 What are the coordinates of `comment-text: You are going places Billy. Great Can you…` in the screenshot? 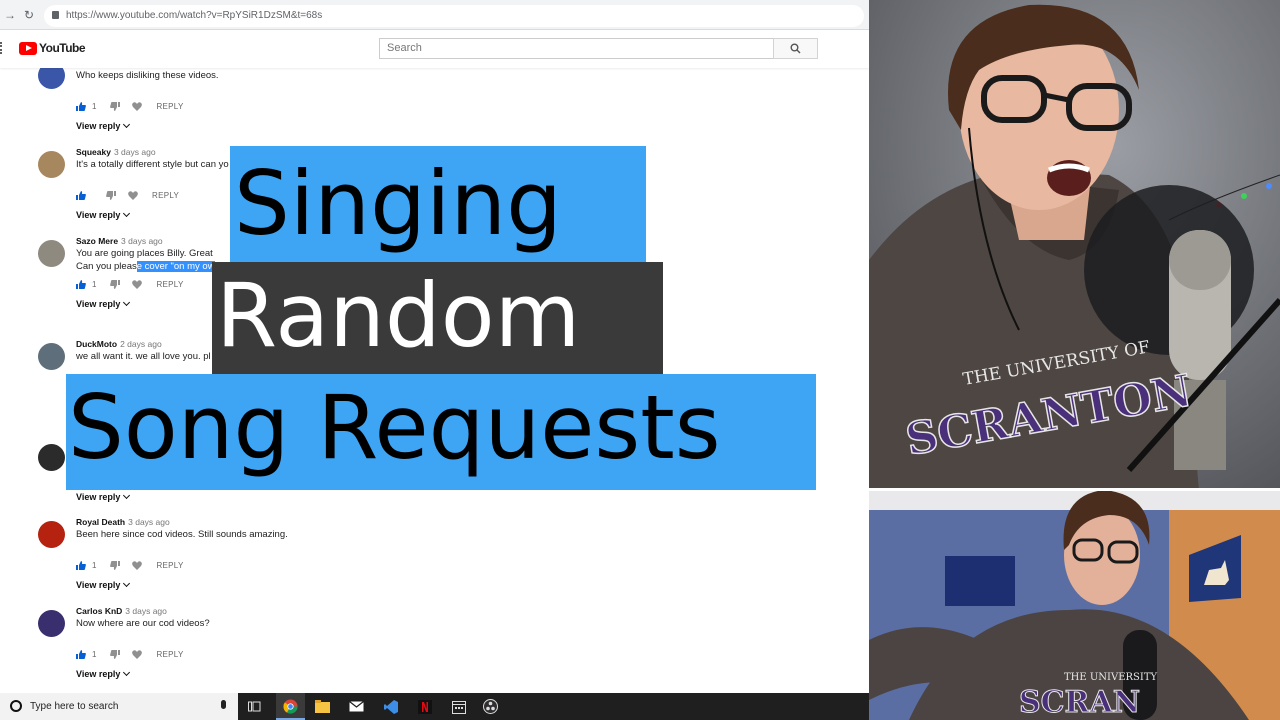 It's located at (145, 260).